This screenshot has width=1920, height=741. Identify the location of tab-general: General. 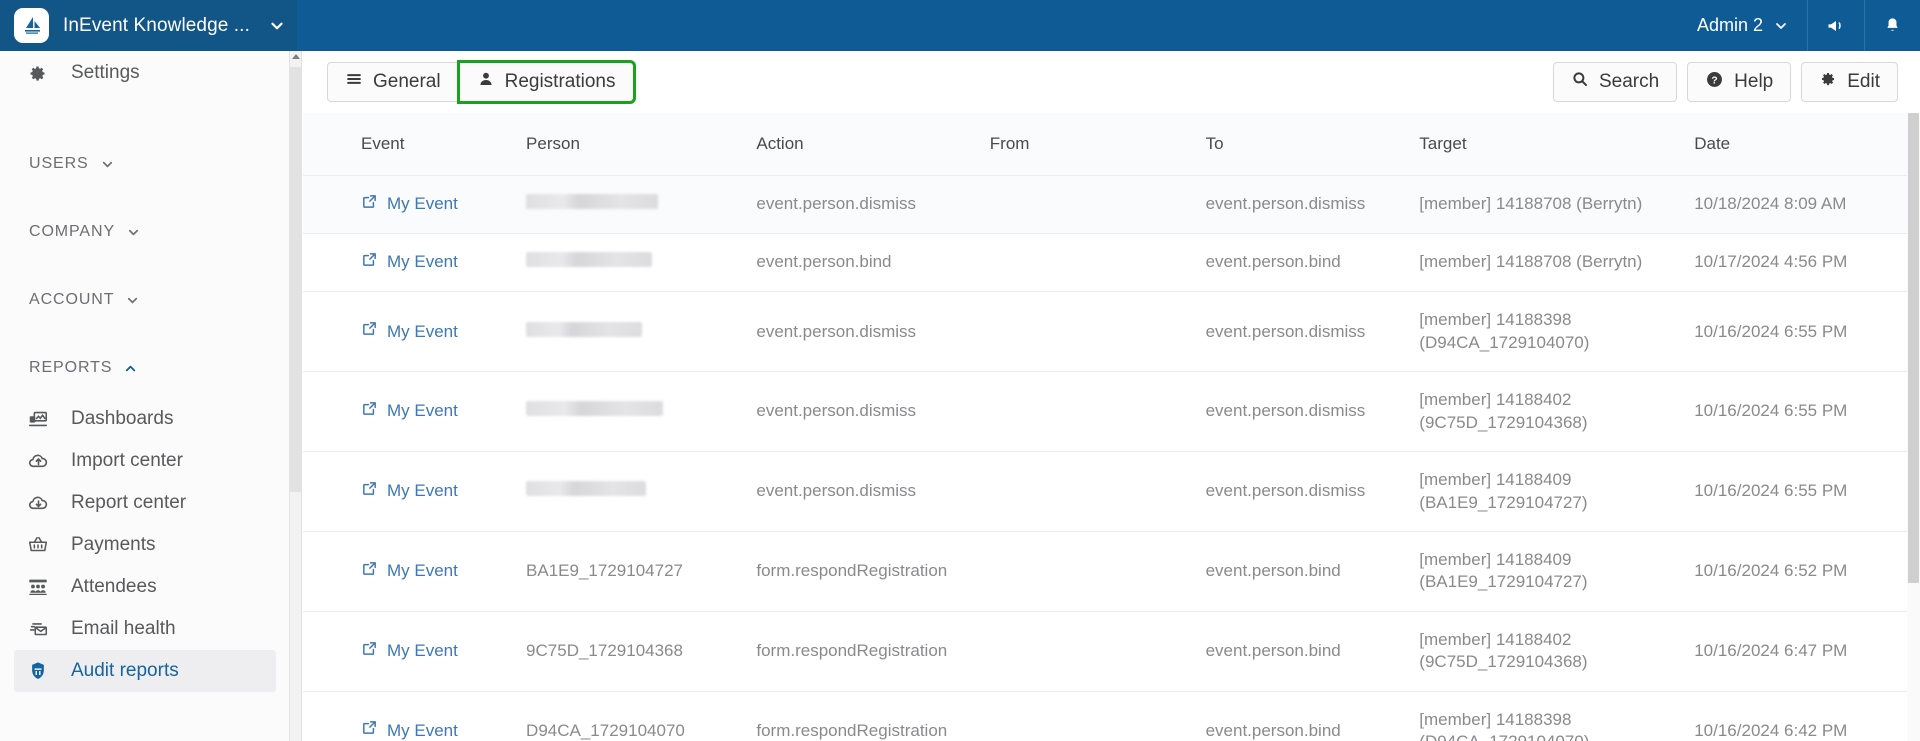
(393, 82).